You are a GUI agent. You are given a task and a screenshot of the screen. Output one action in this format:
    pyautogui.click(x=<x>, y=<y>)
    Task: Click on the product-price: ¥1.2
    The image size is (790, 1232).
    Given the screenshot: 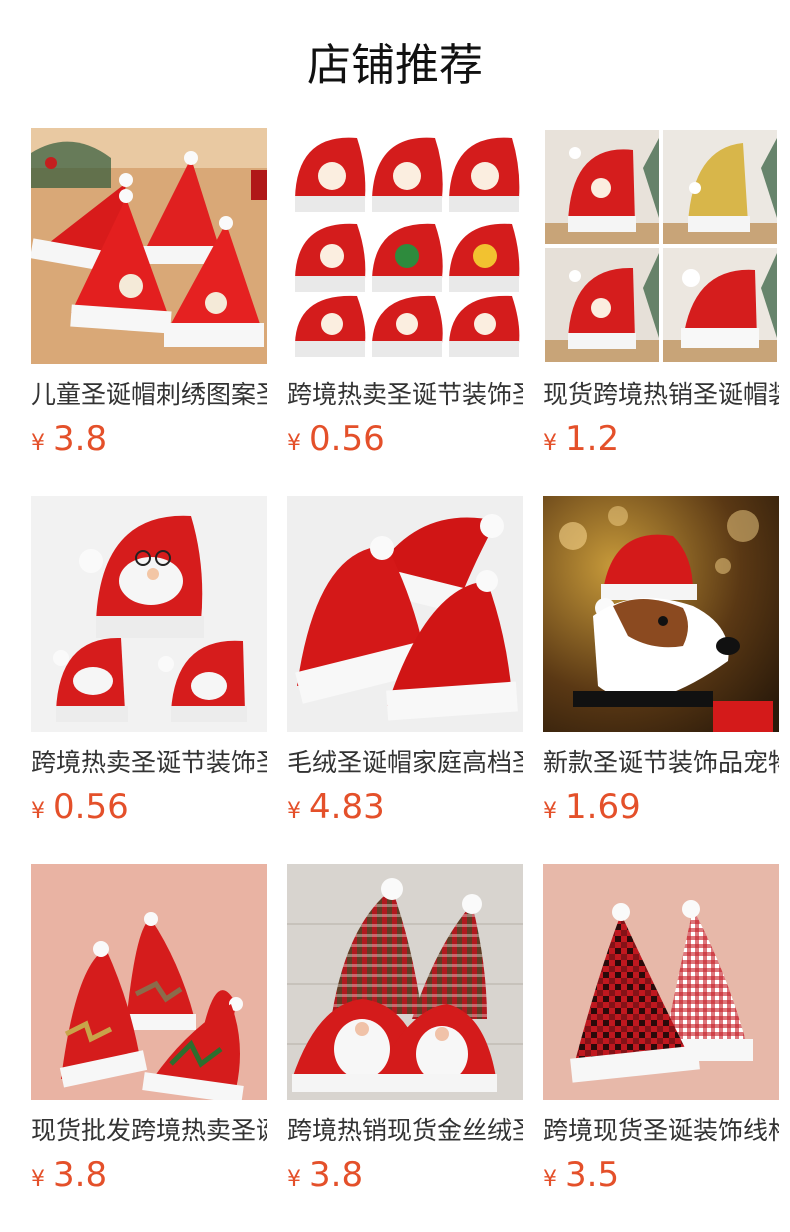 What is the action you would take?
    pyautogui.click(x=661, y=442)
    